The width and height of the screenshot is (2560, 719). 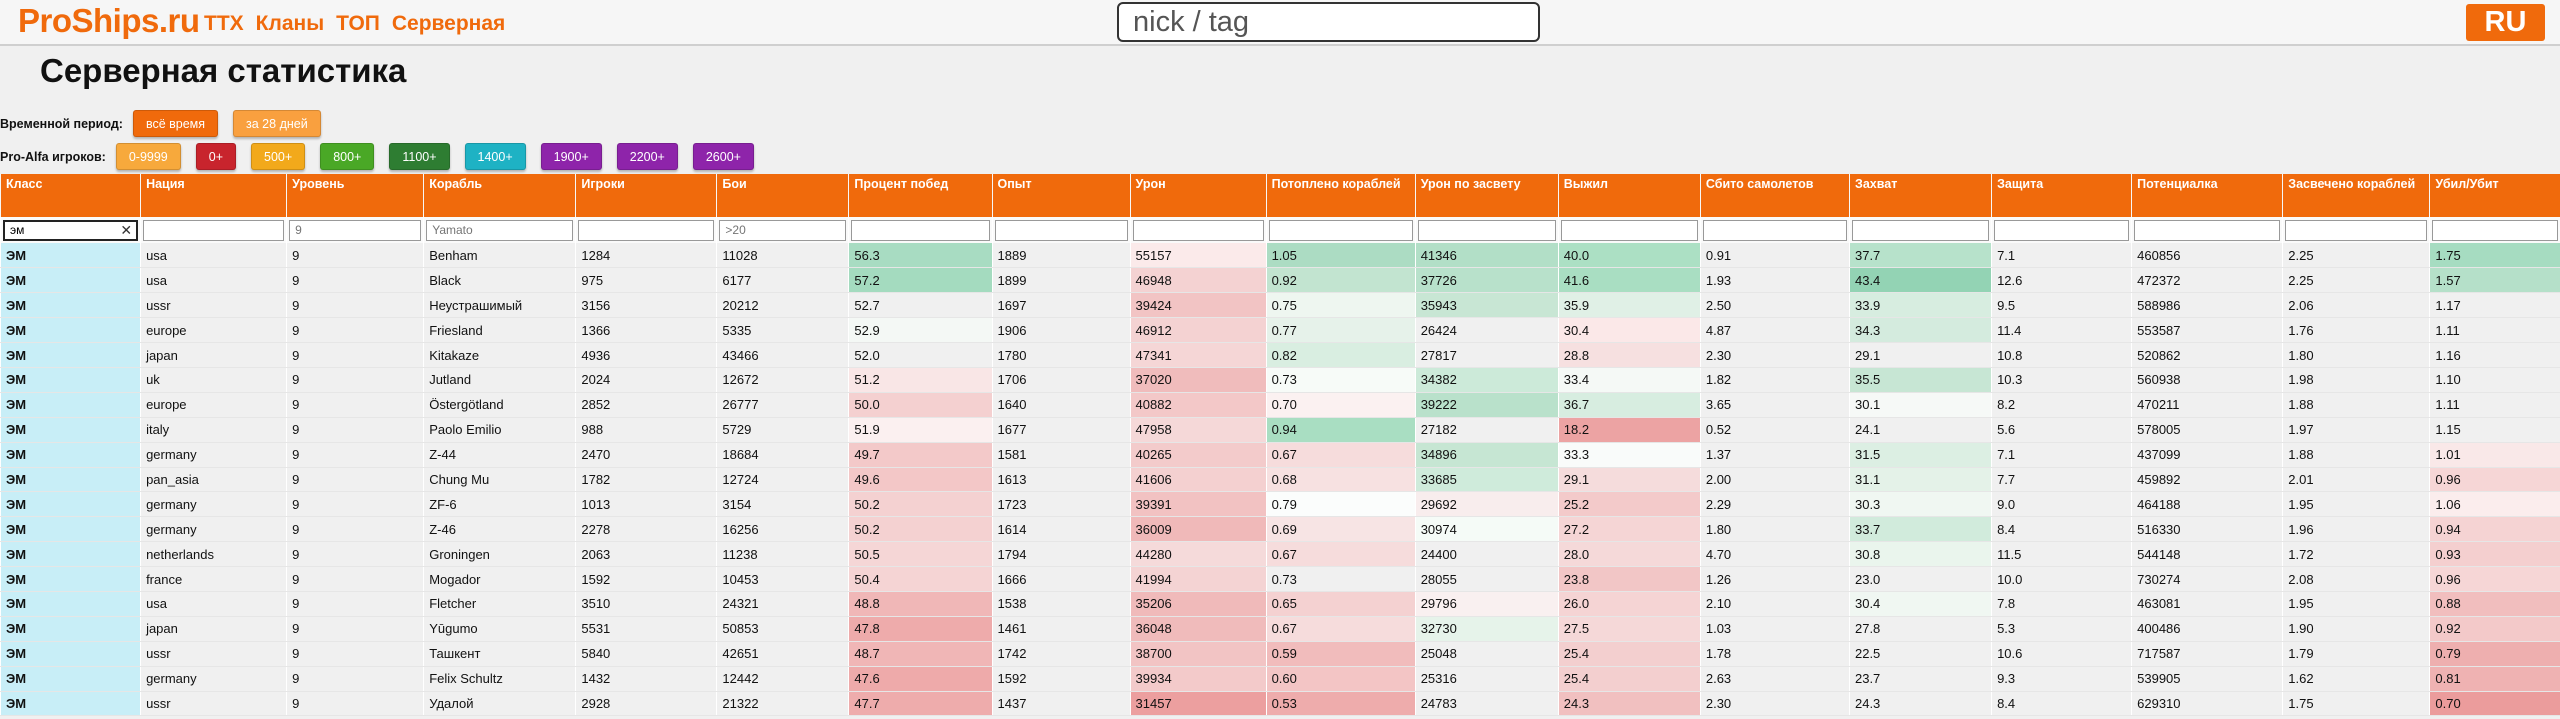 I want to click on table-cell: 1284, so click(x=646, y=256).